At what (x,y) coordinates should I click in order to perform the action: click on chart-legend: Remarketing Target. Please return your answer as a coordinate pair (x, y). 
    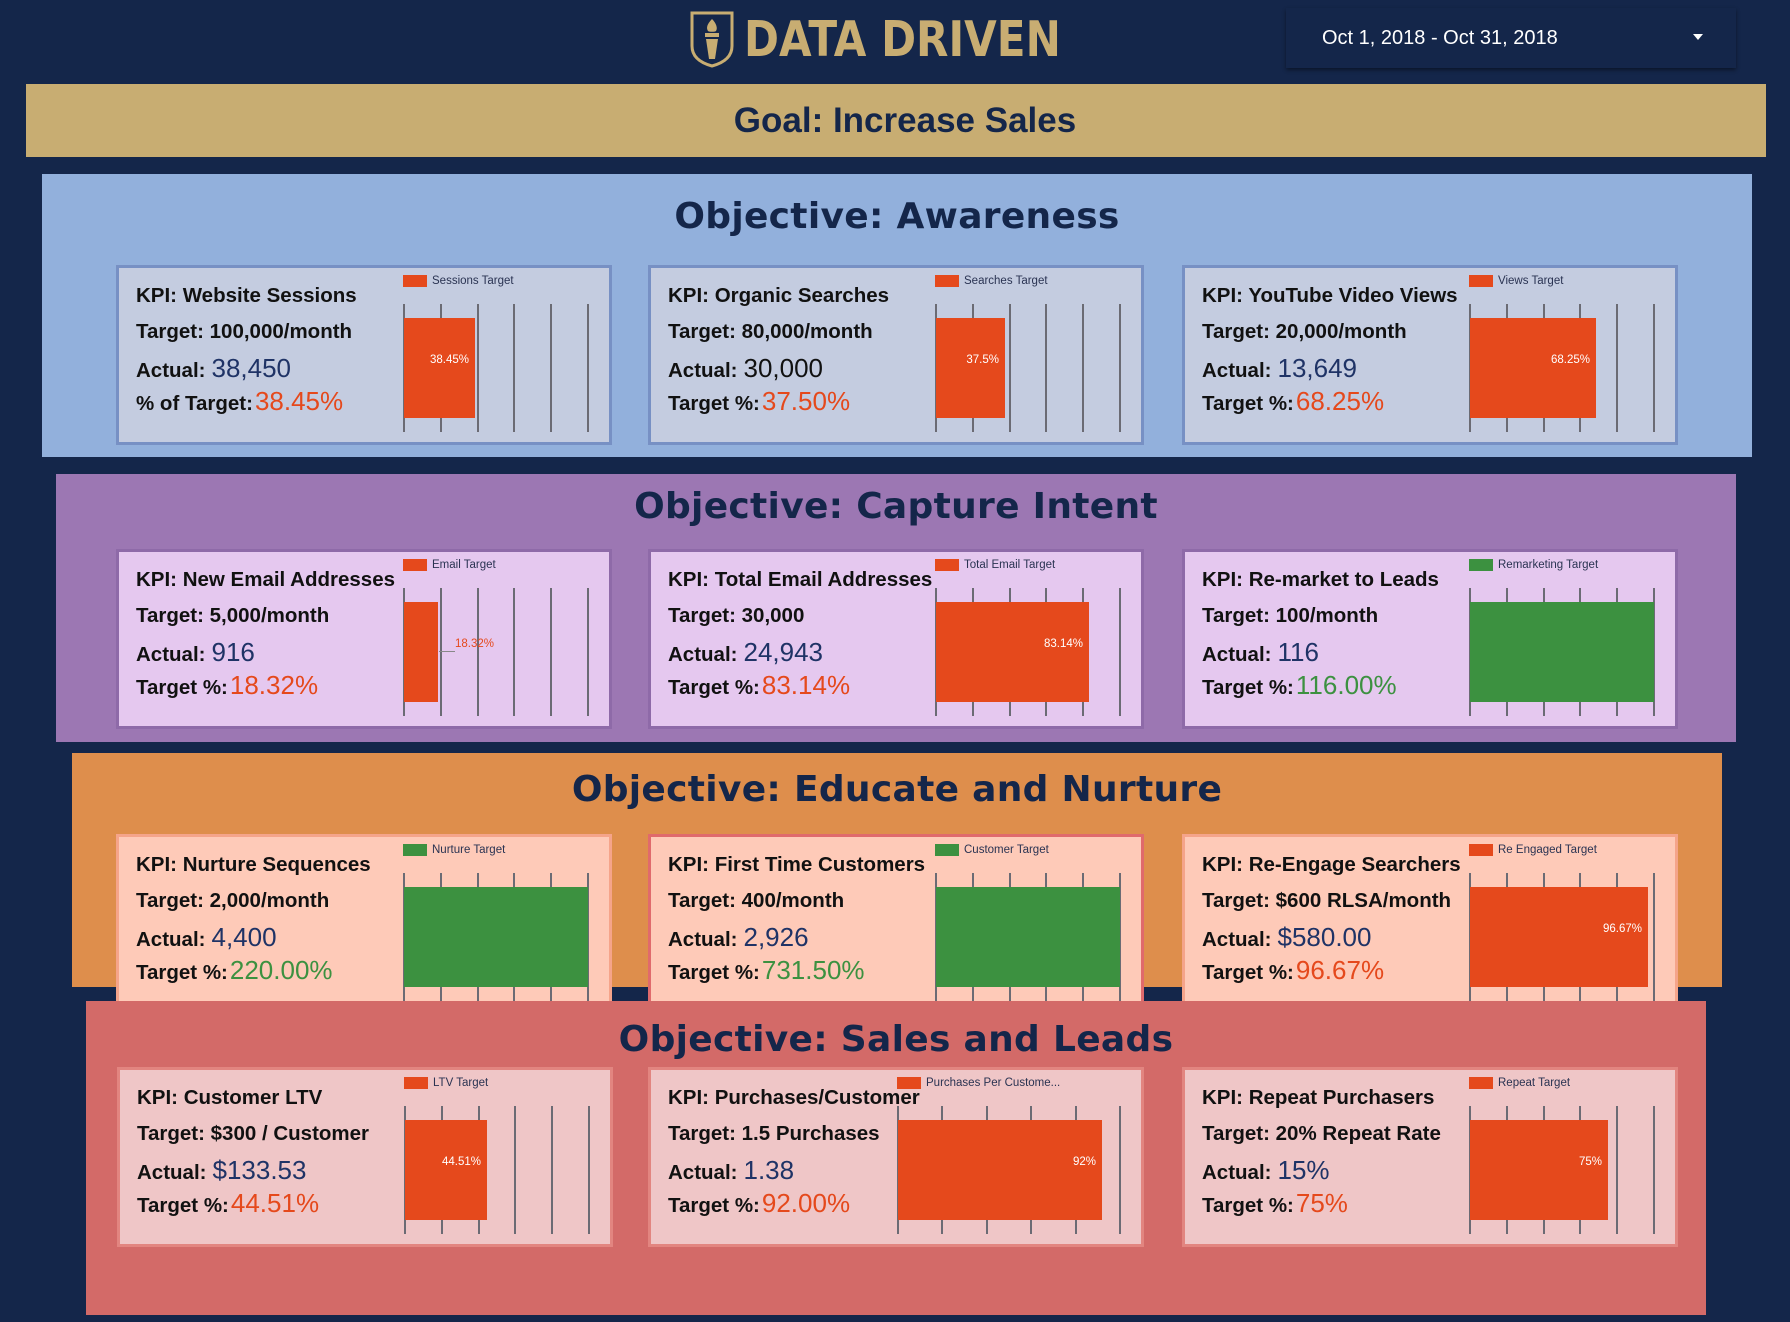
    Looking at the image, I should click on (1533, 565).